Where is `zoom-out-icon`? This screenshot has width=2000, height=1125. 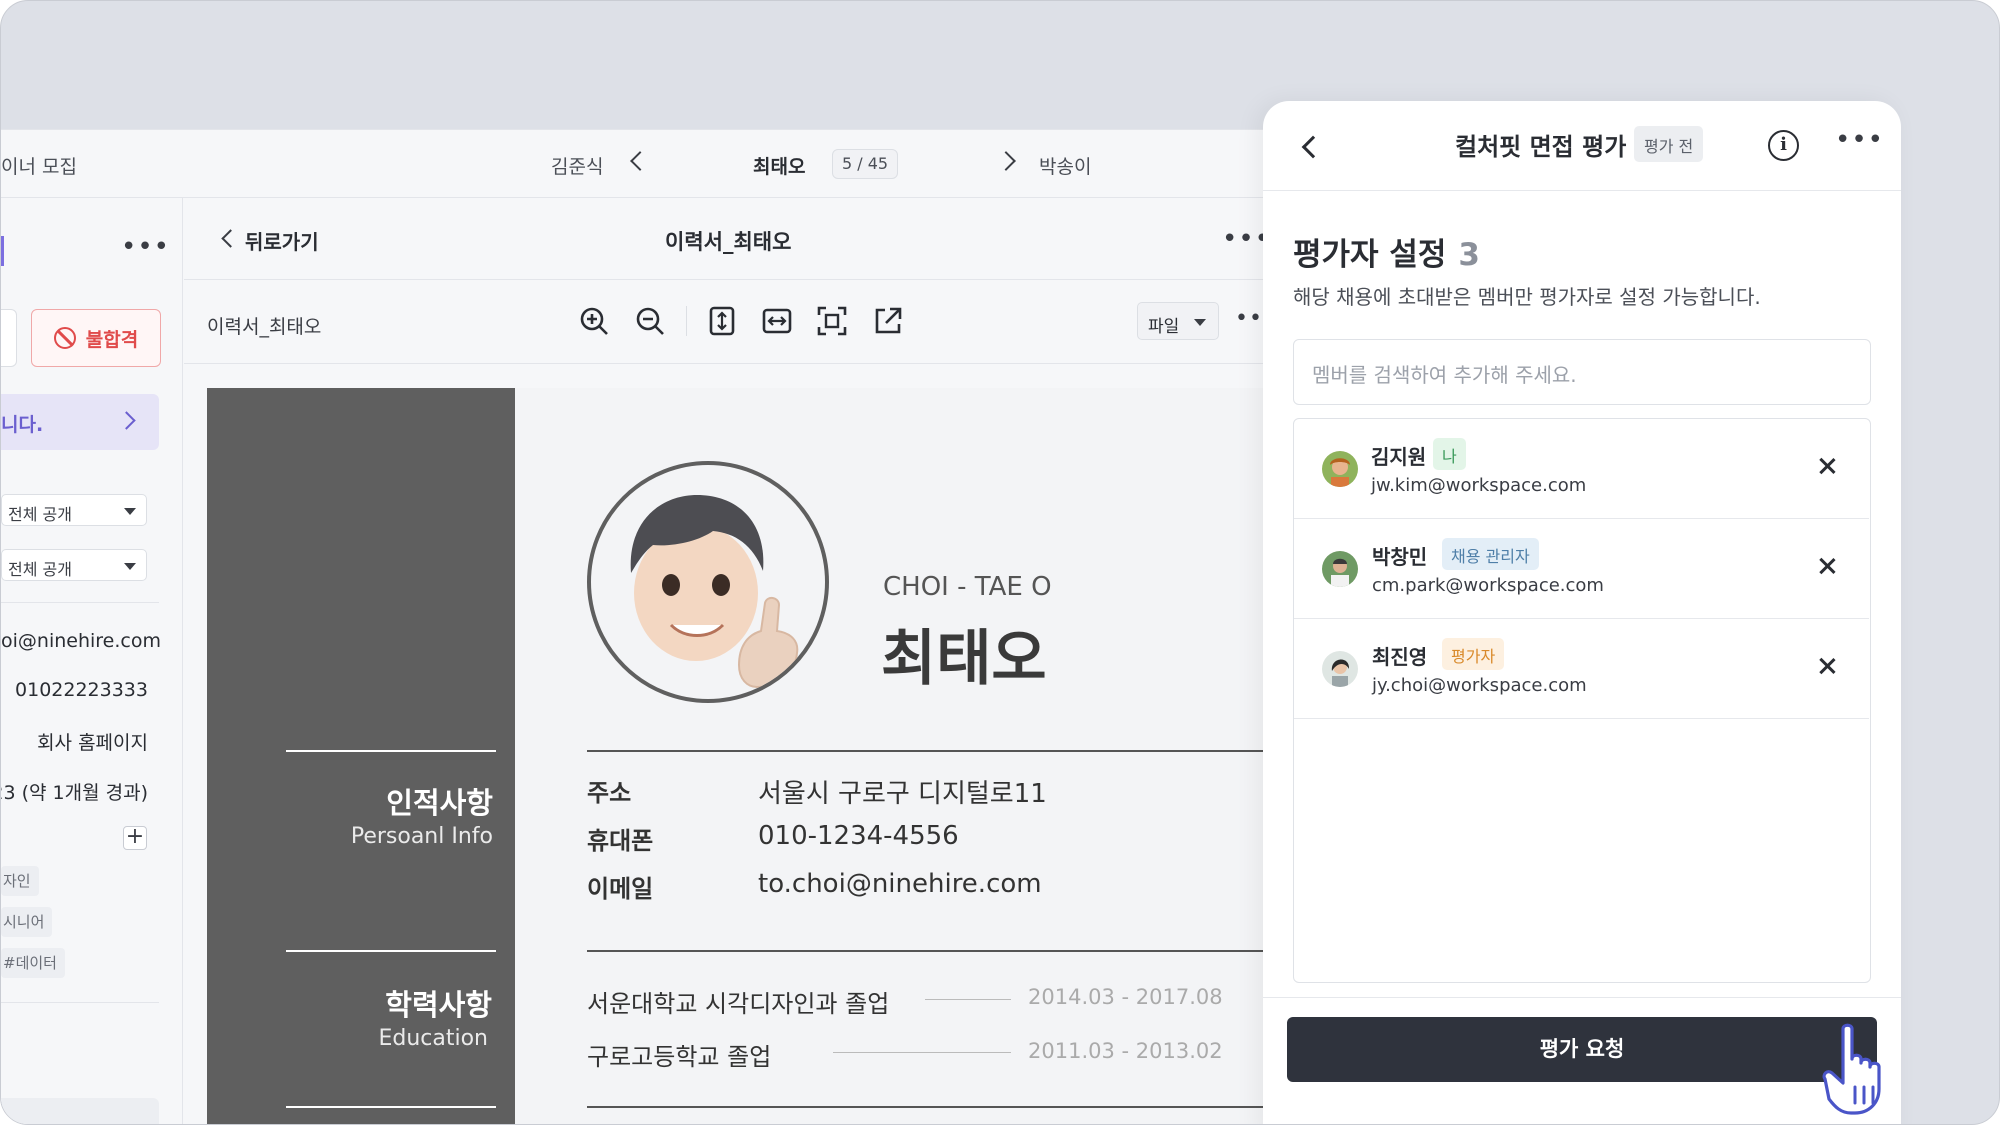
zoom-out-icon is located at coordinates (650, 321).